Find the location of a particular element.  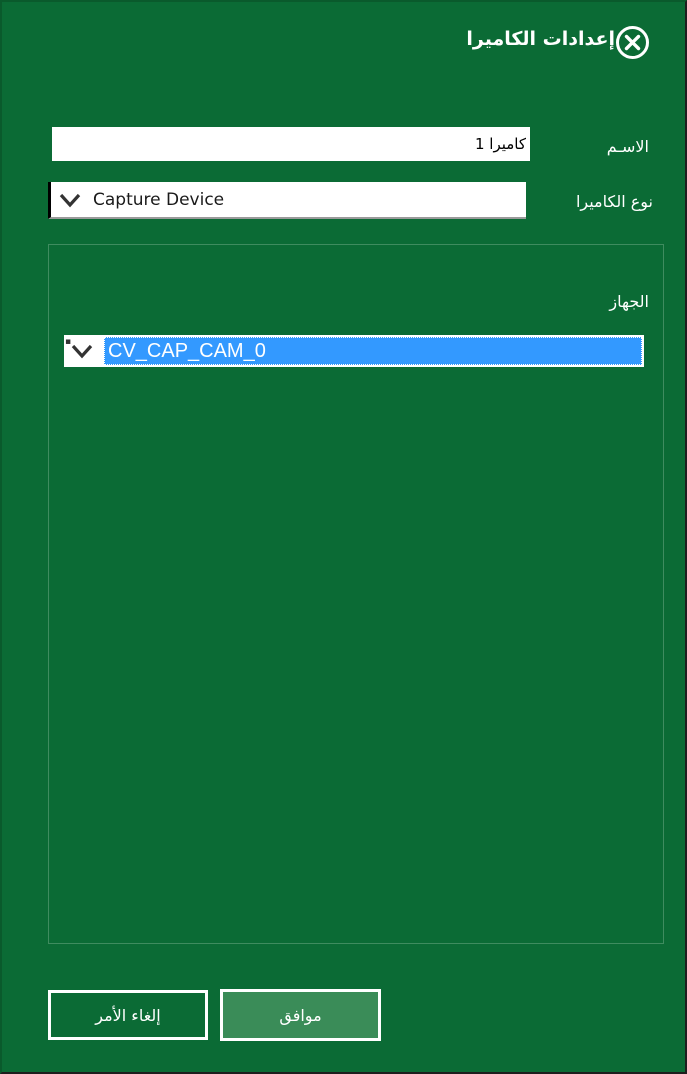

name-label: الاسـم is located at coordinates (627, 146).